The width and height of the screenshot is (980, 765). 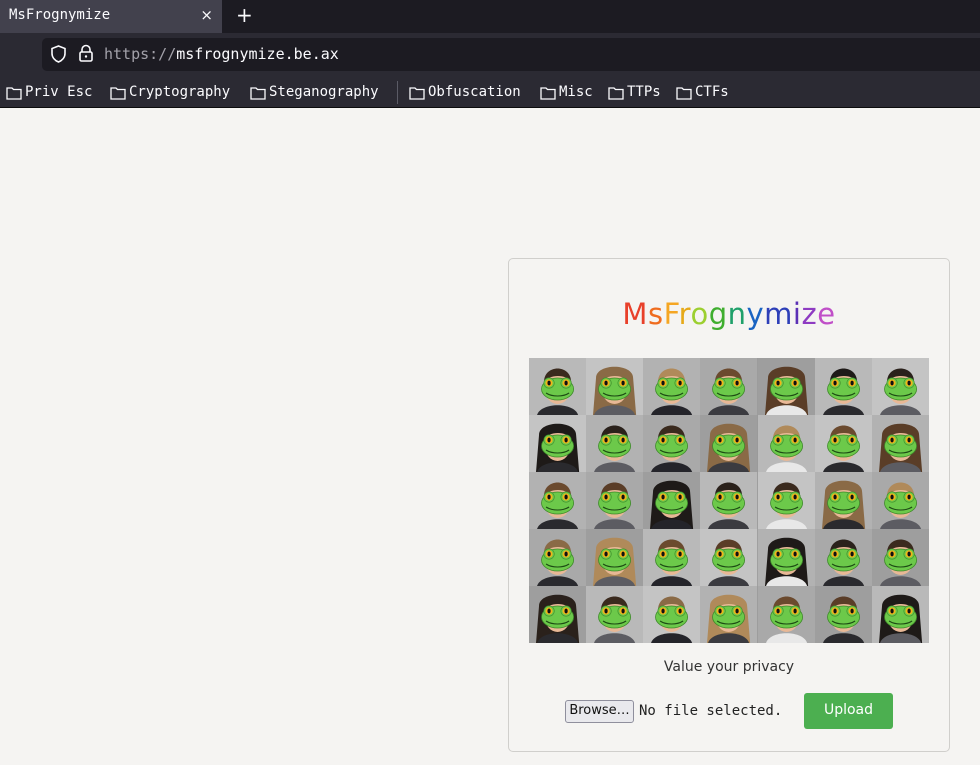 I want to click on close-icon: ×, so click(x=206, y=15).